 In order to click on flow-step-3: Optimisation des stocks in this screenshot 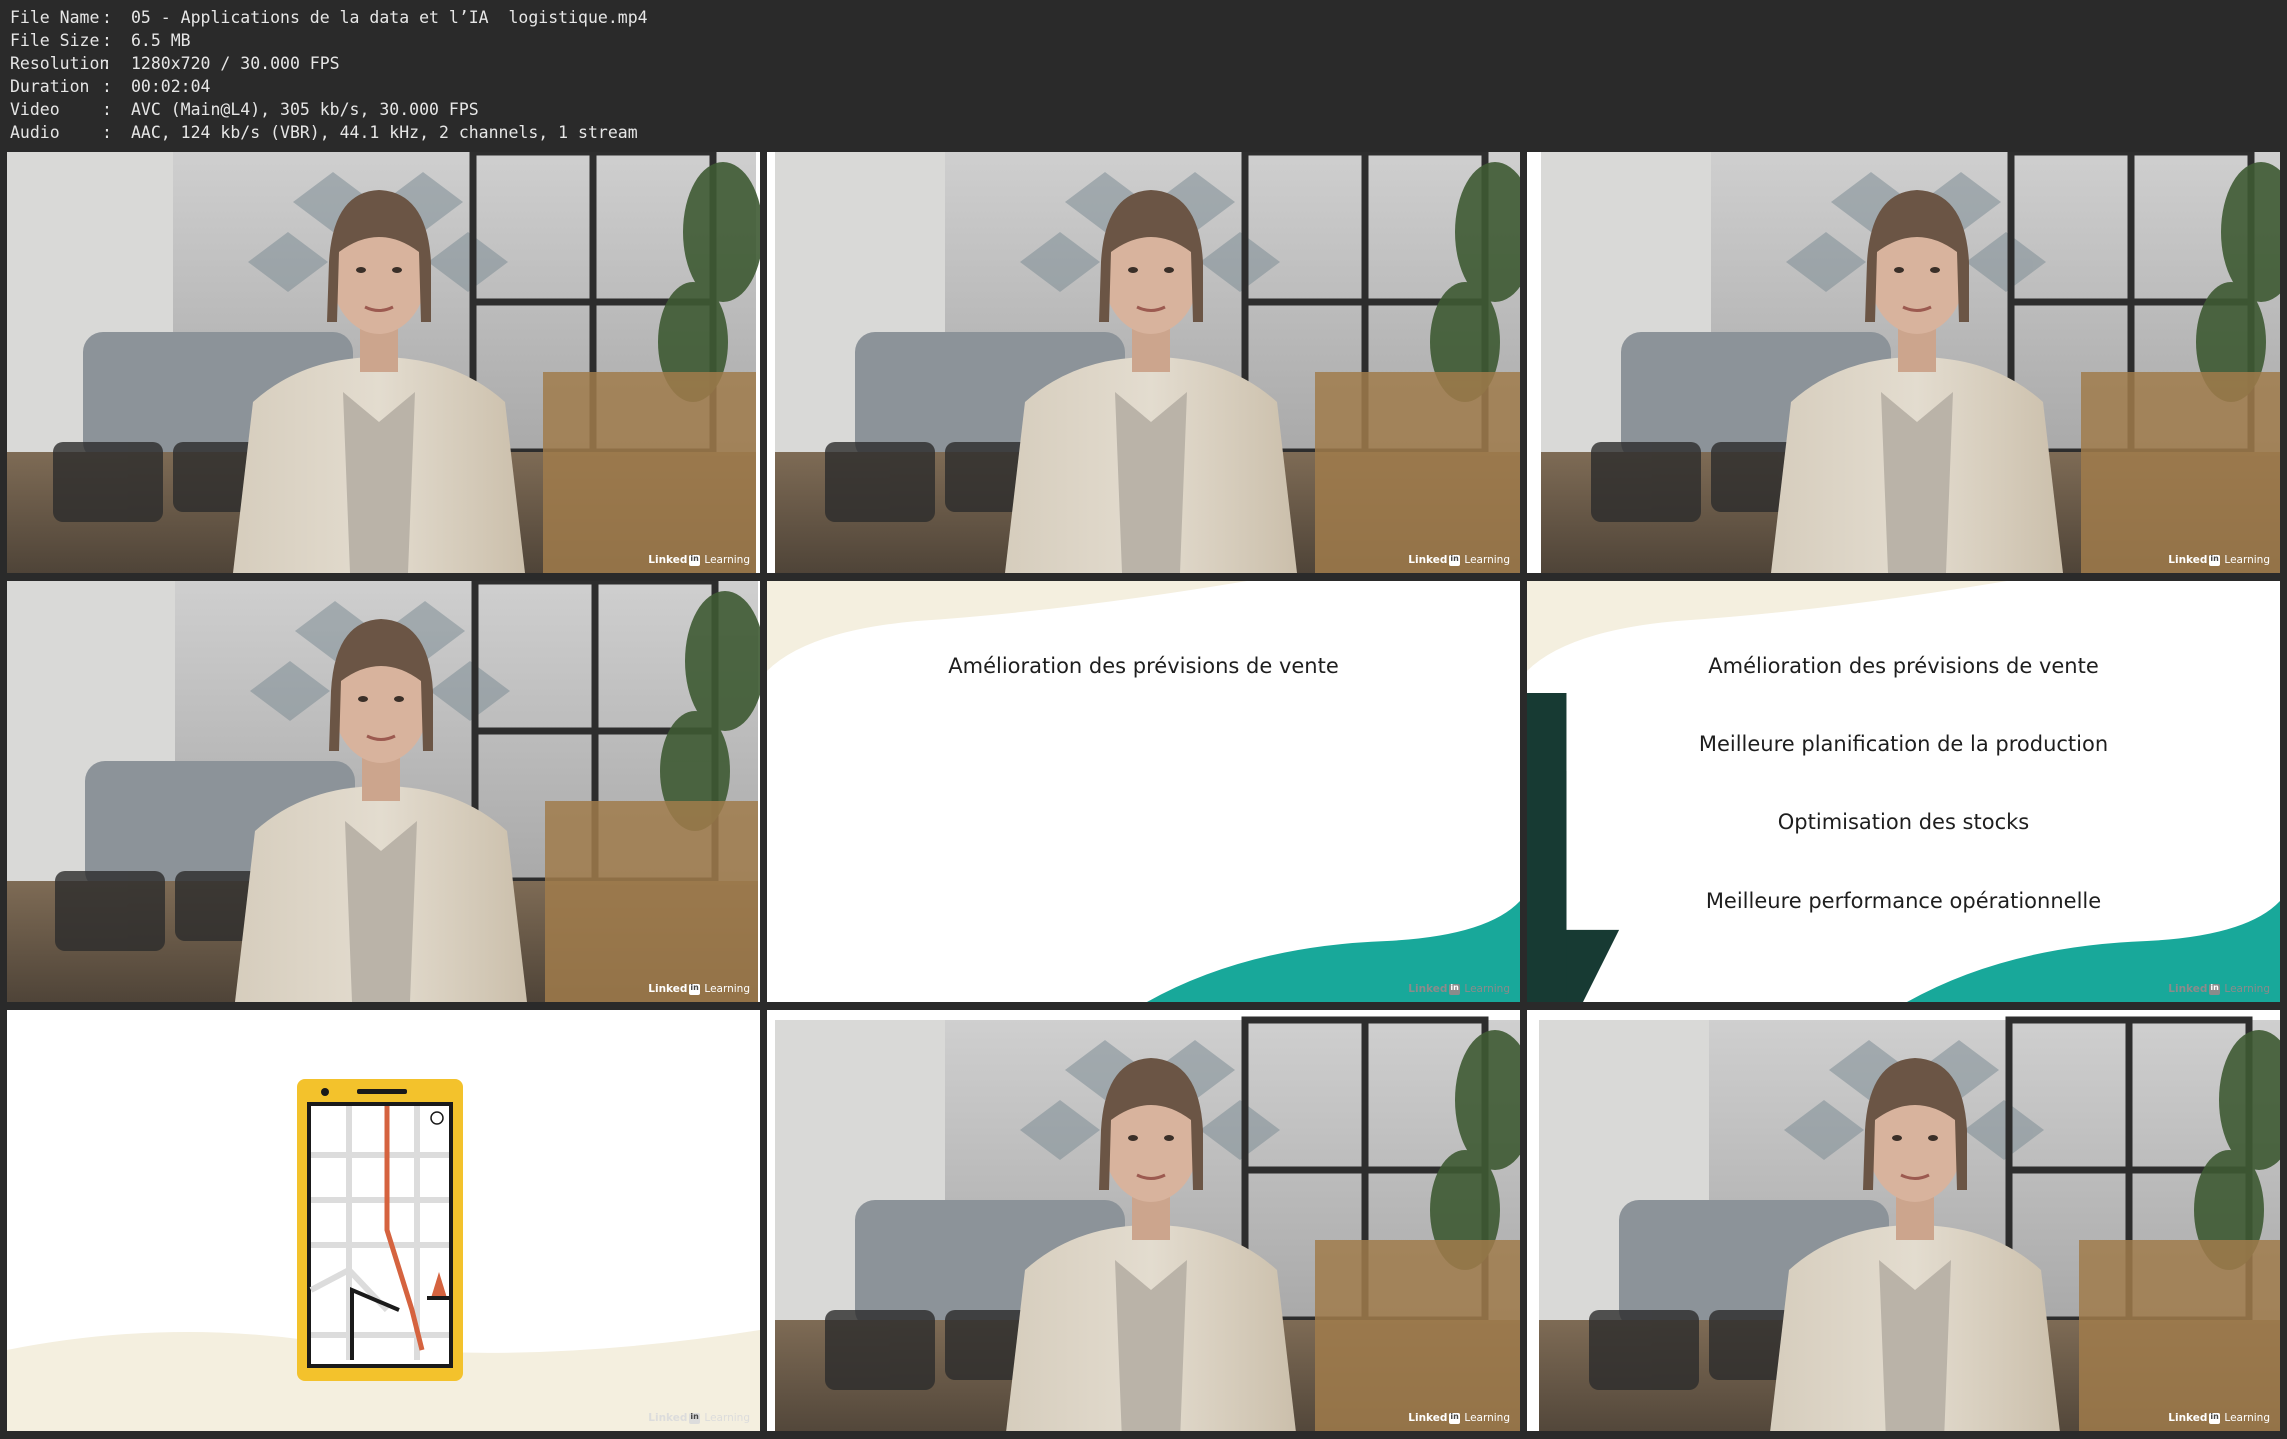, I will do `click(1903, 822)`.